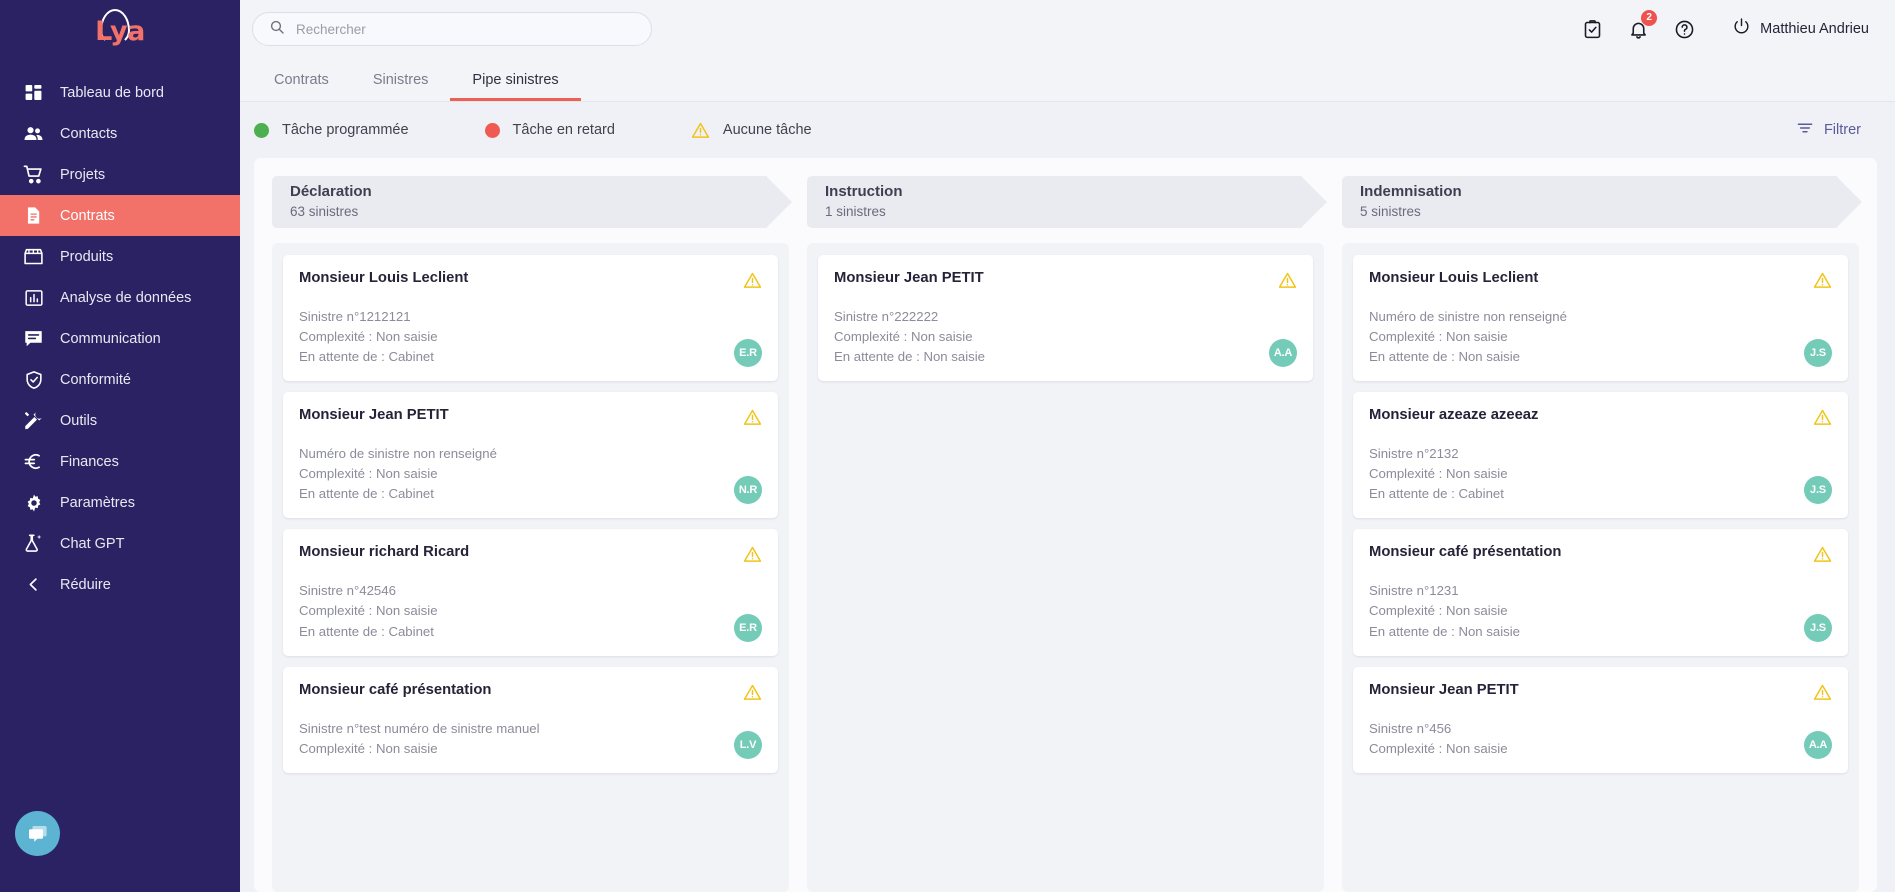  Describe the element at coordinates (33, 92) in the screenshot. I see `dashboard-icon` at that location.